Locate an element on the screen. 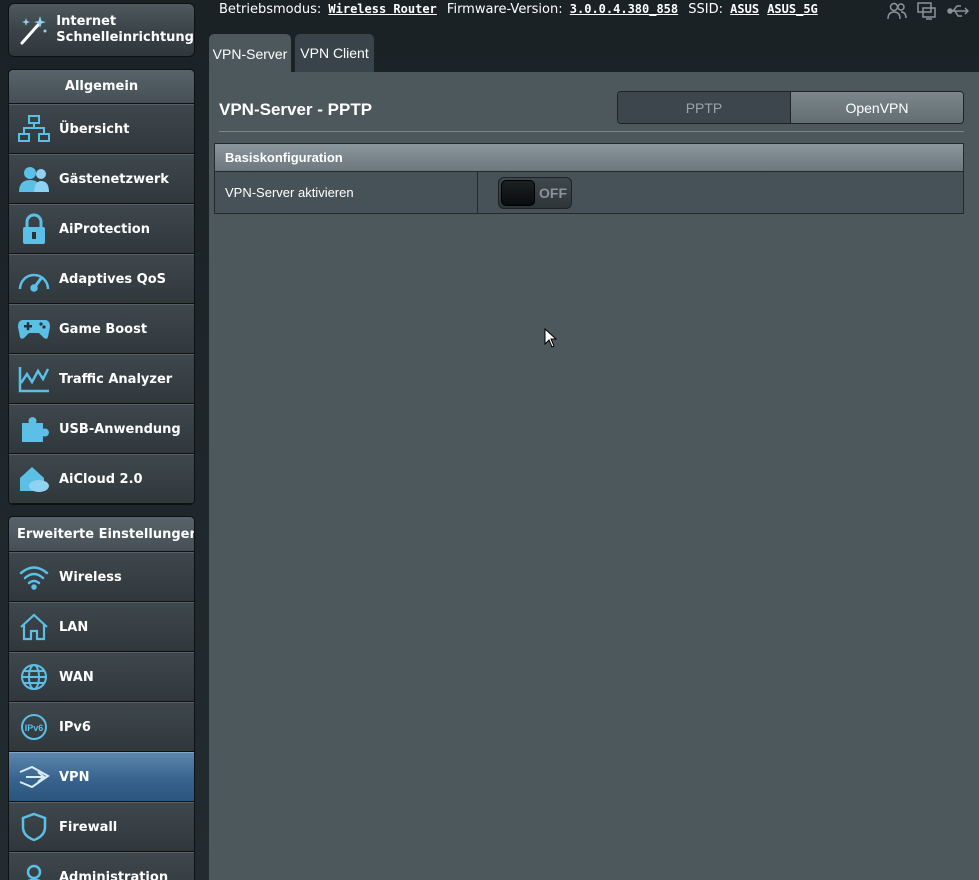  wifi-icon is located at coordinates (34, 577).